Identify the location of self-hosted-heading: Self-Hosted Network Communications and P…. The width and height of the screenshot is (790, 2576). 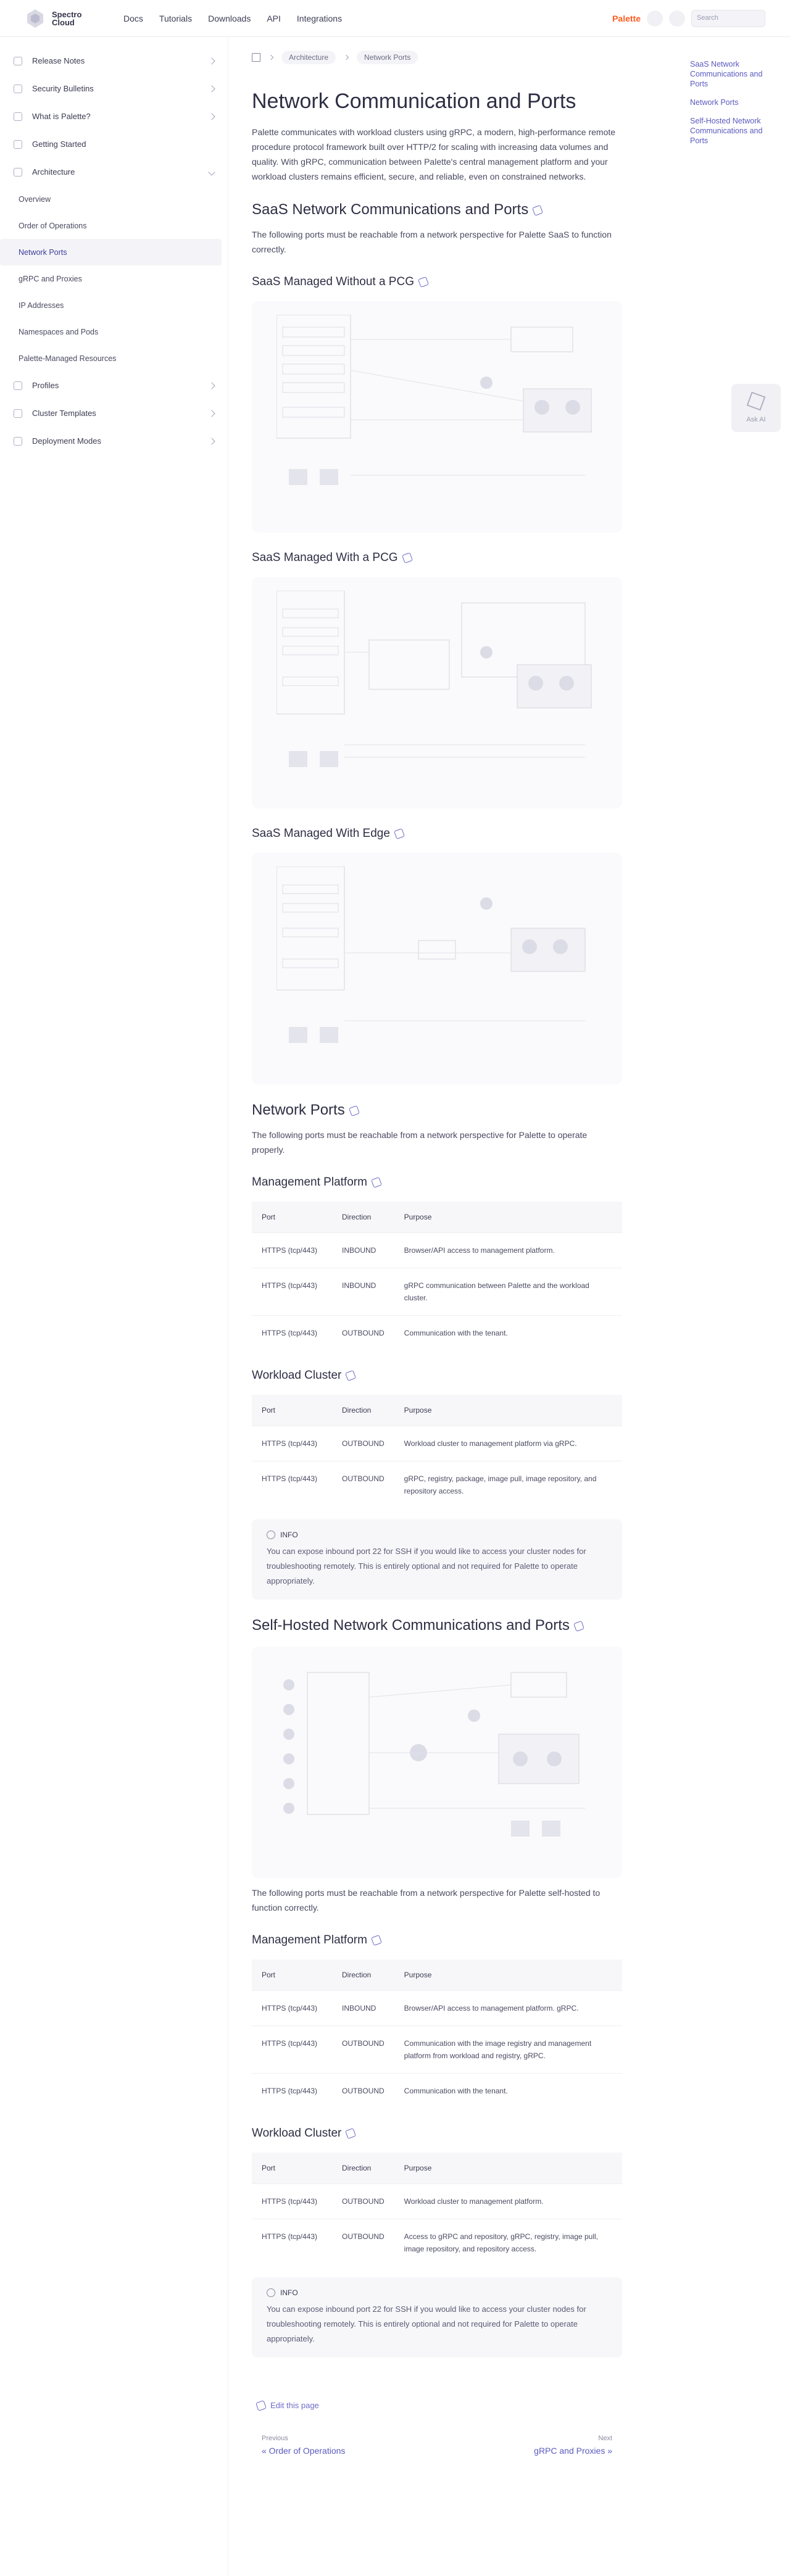
(437, 1626).